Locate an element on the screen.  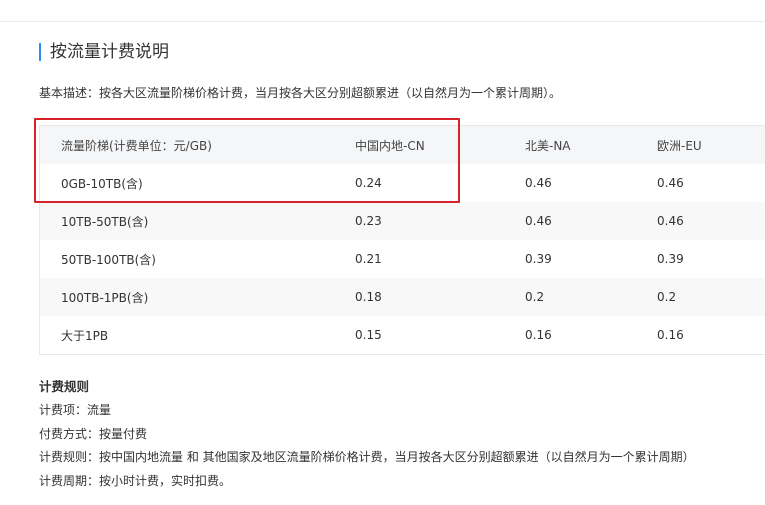
page-title: 按流量计费说明 is located at coordinates (109, 52).